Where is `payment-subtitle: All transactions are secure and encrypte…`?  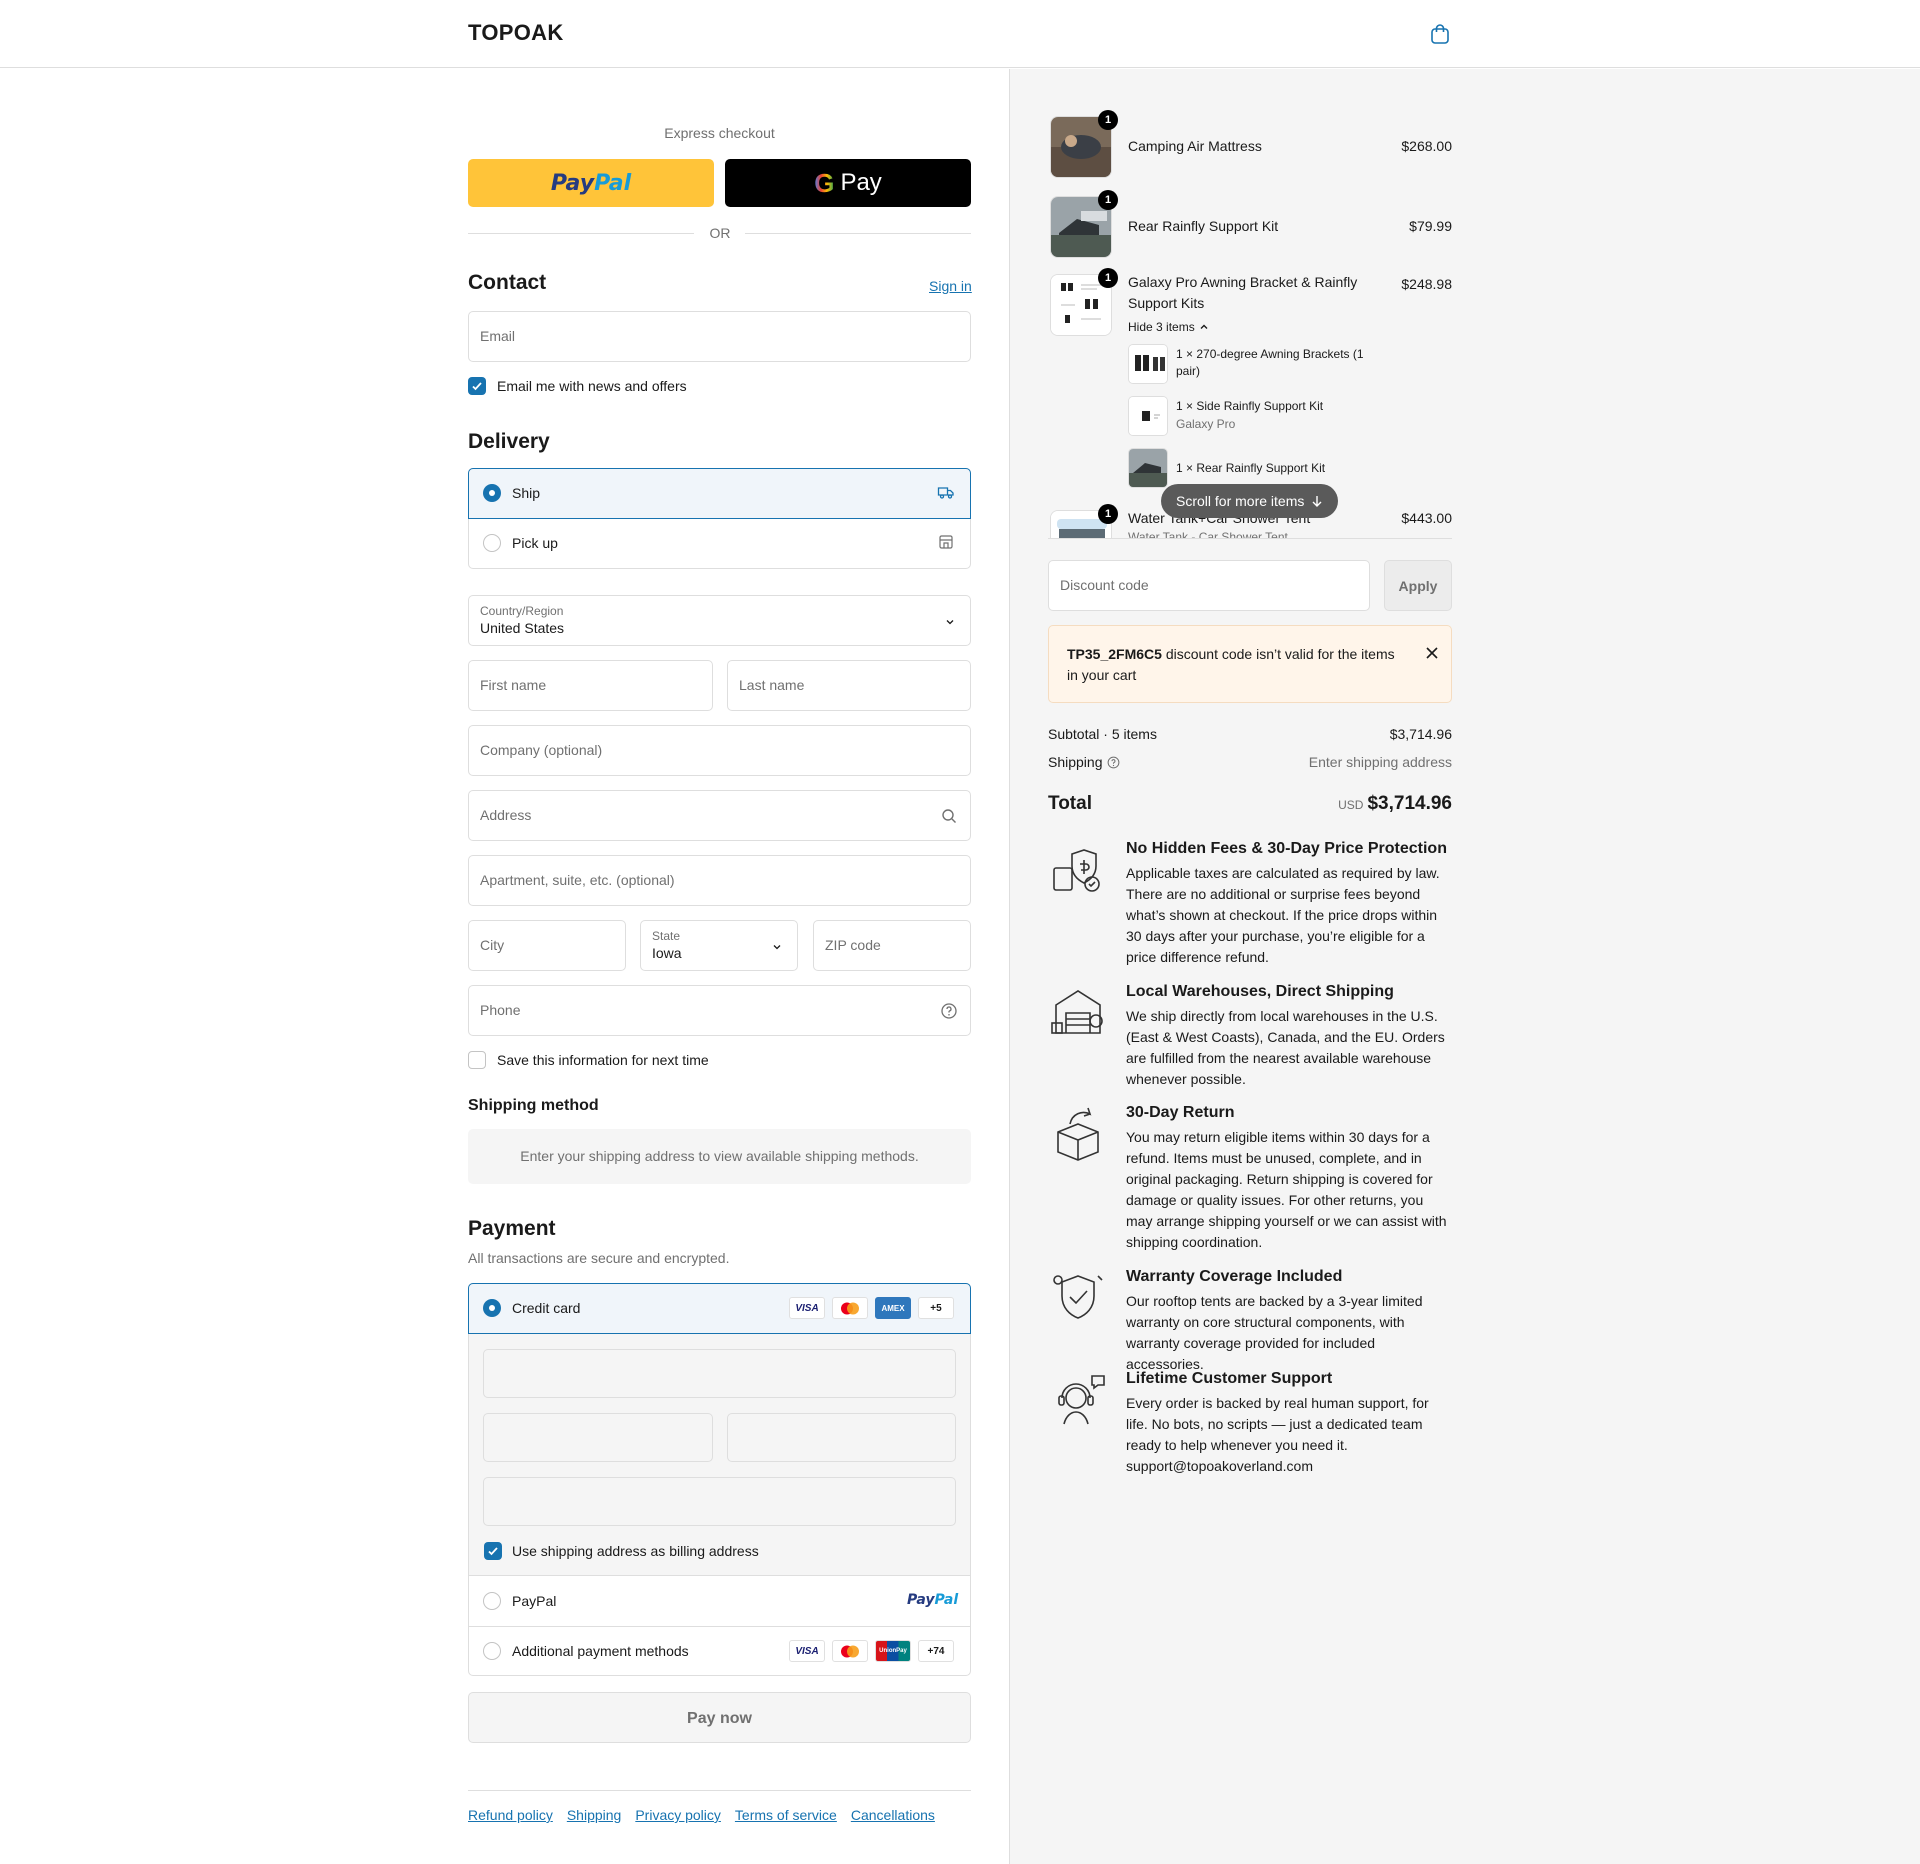
payment-subtitle: All transactions are secure and encrypte… is located at coordinates (599, 1258).